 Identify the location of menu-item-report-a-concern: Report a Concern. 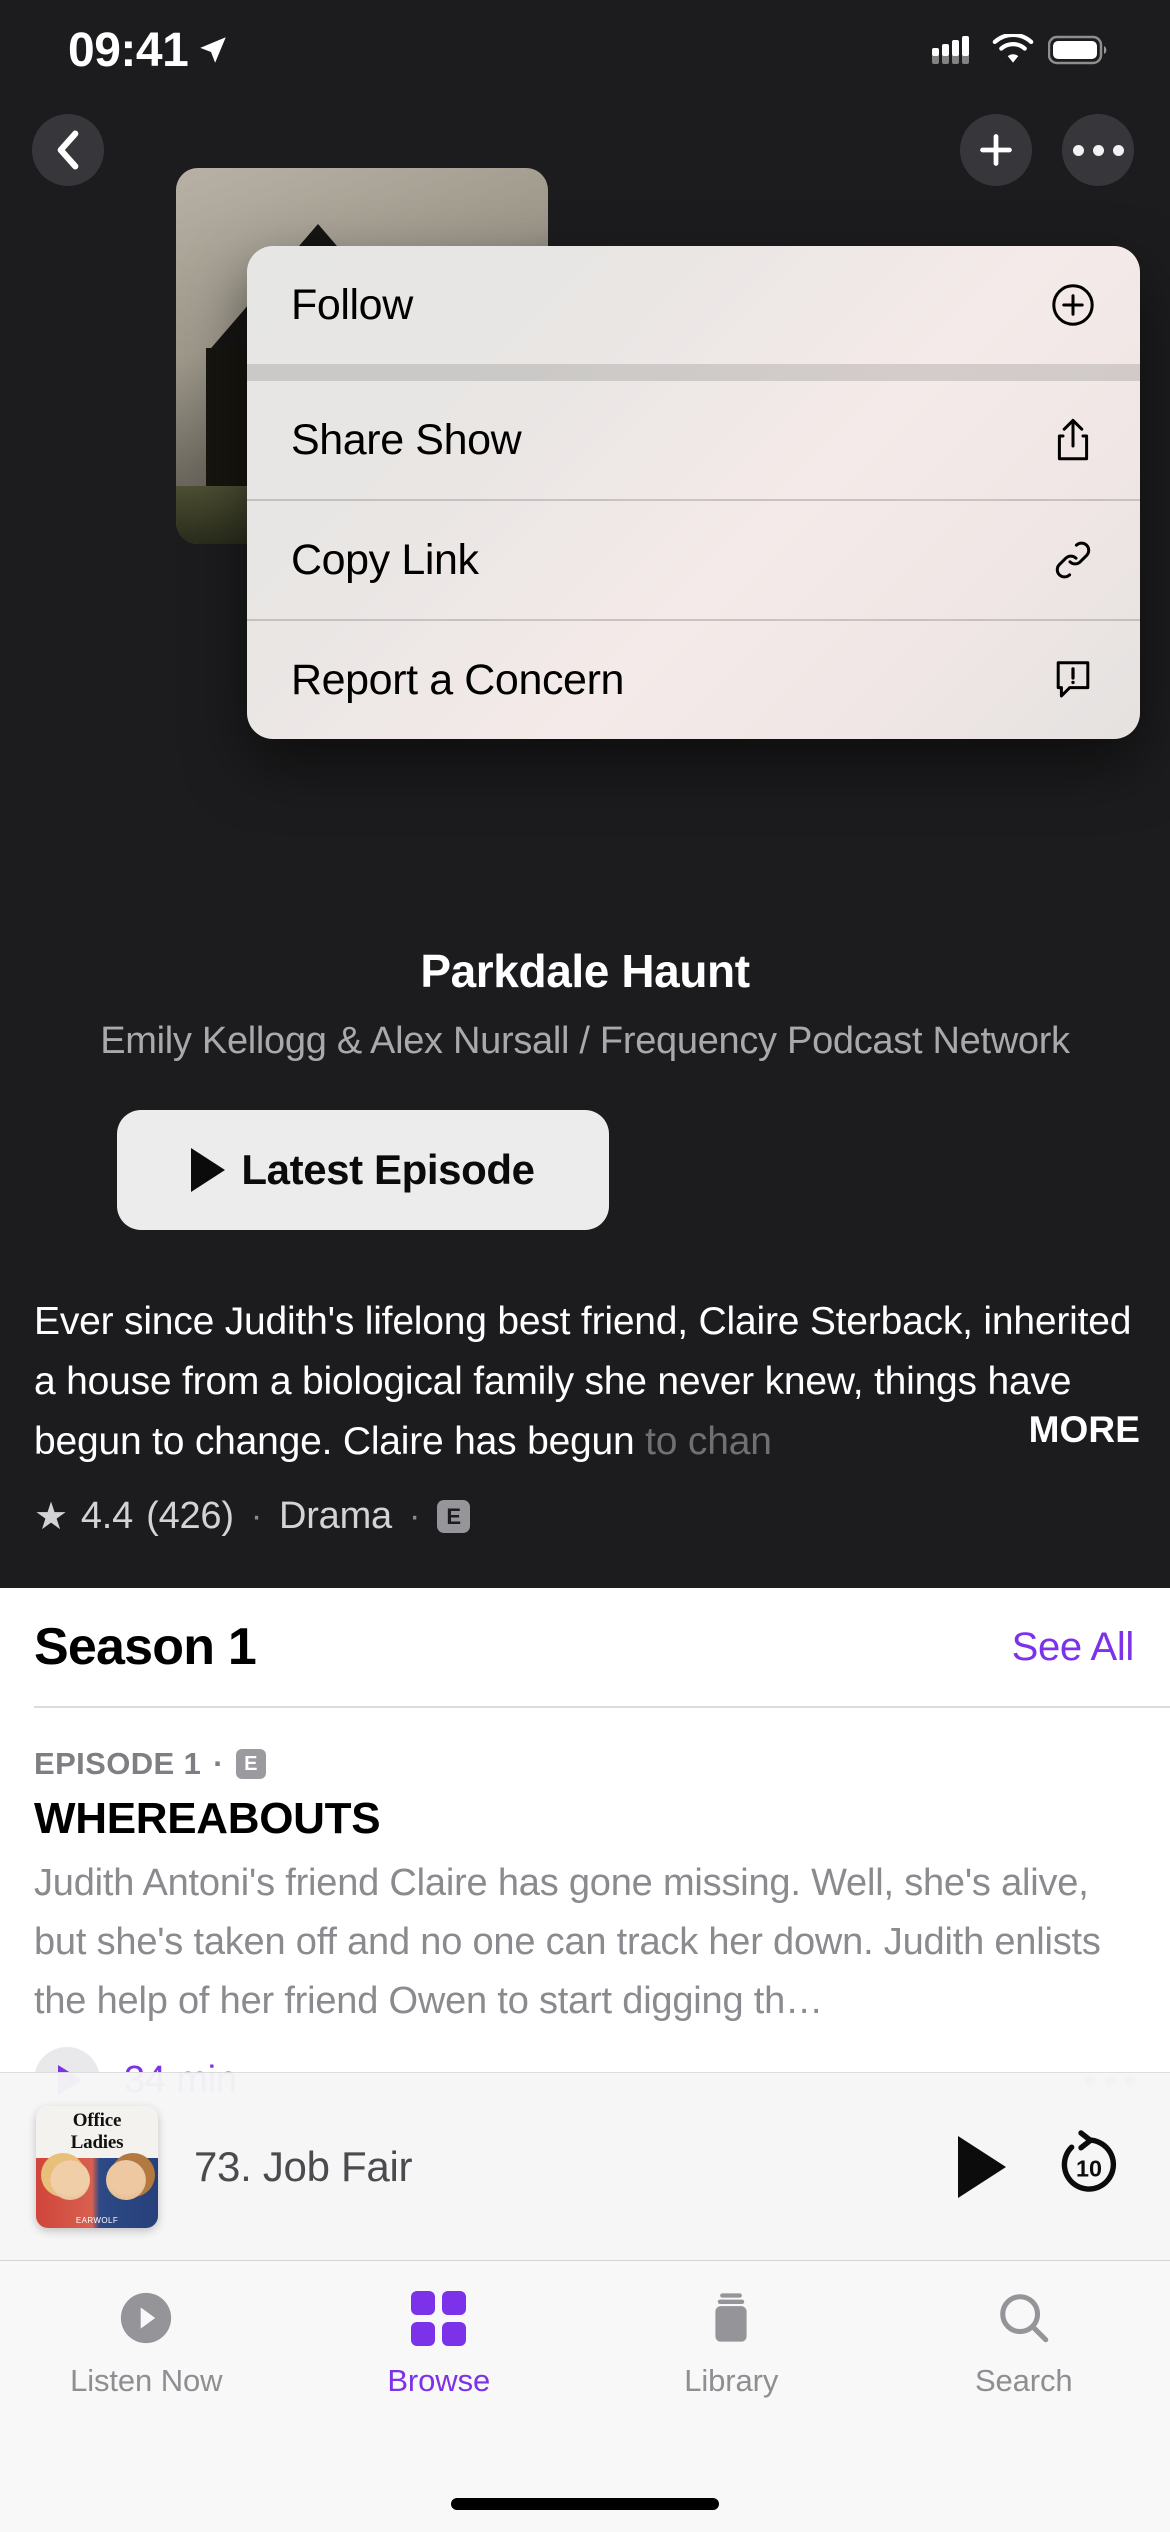
(693, 680).